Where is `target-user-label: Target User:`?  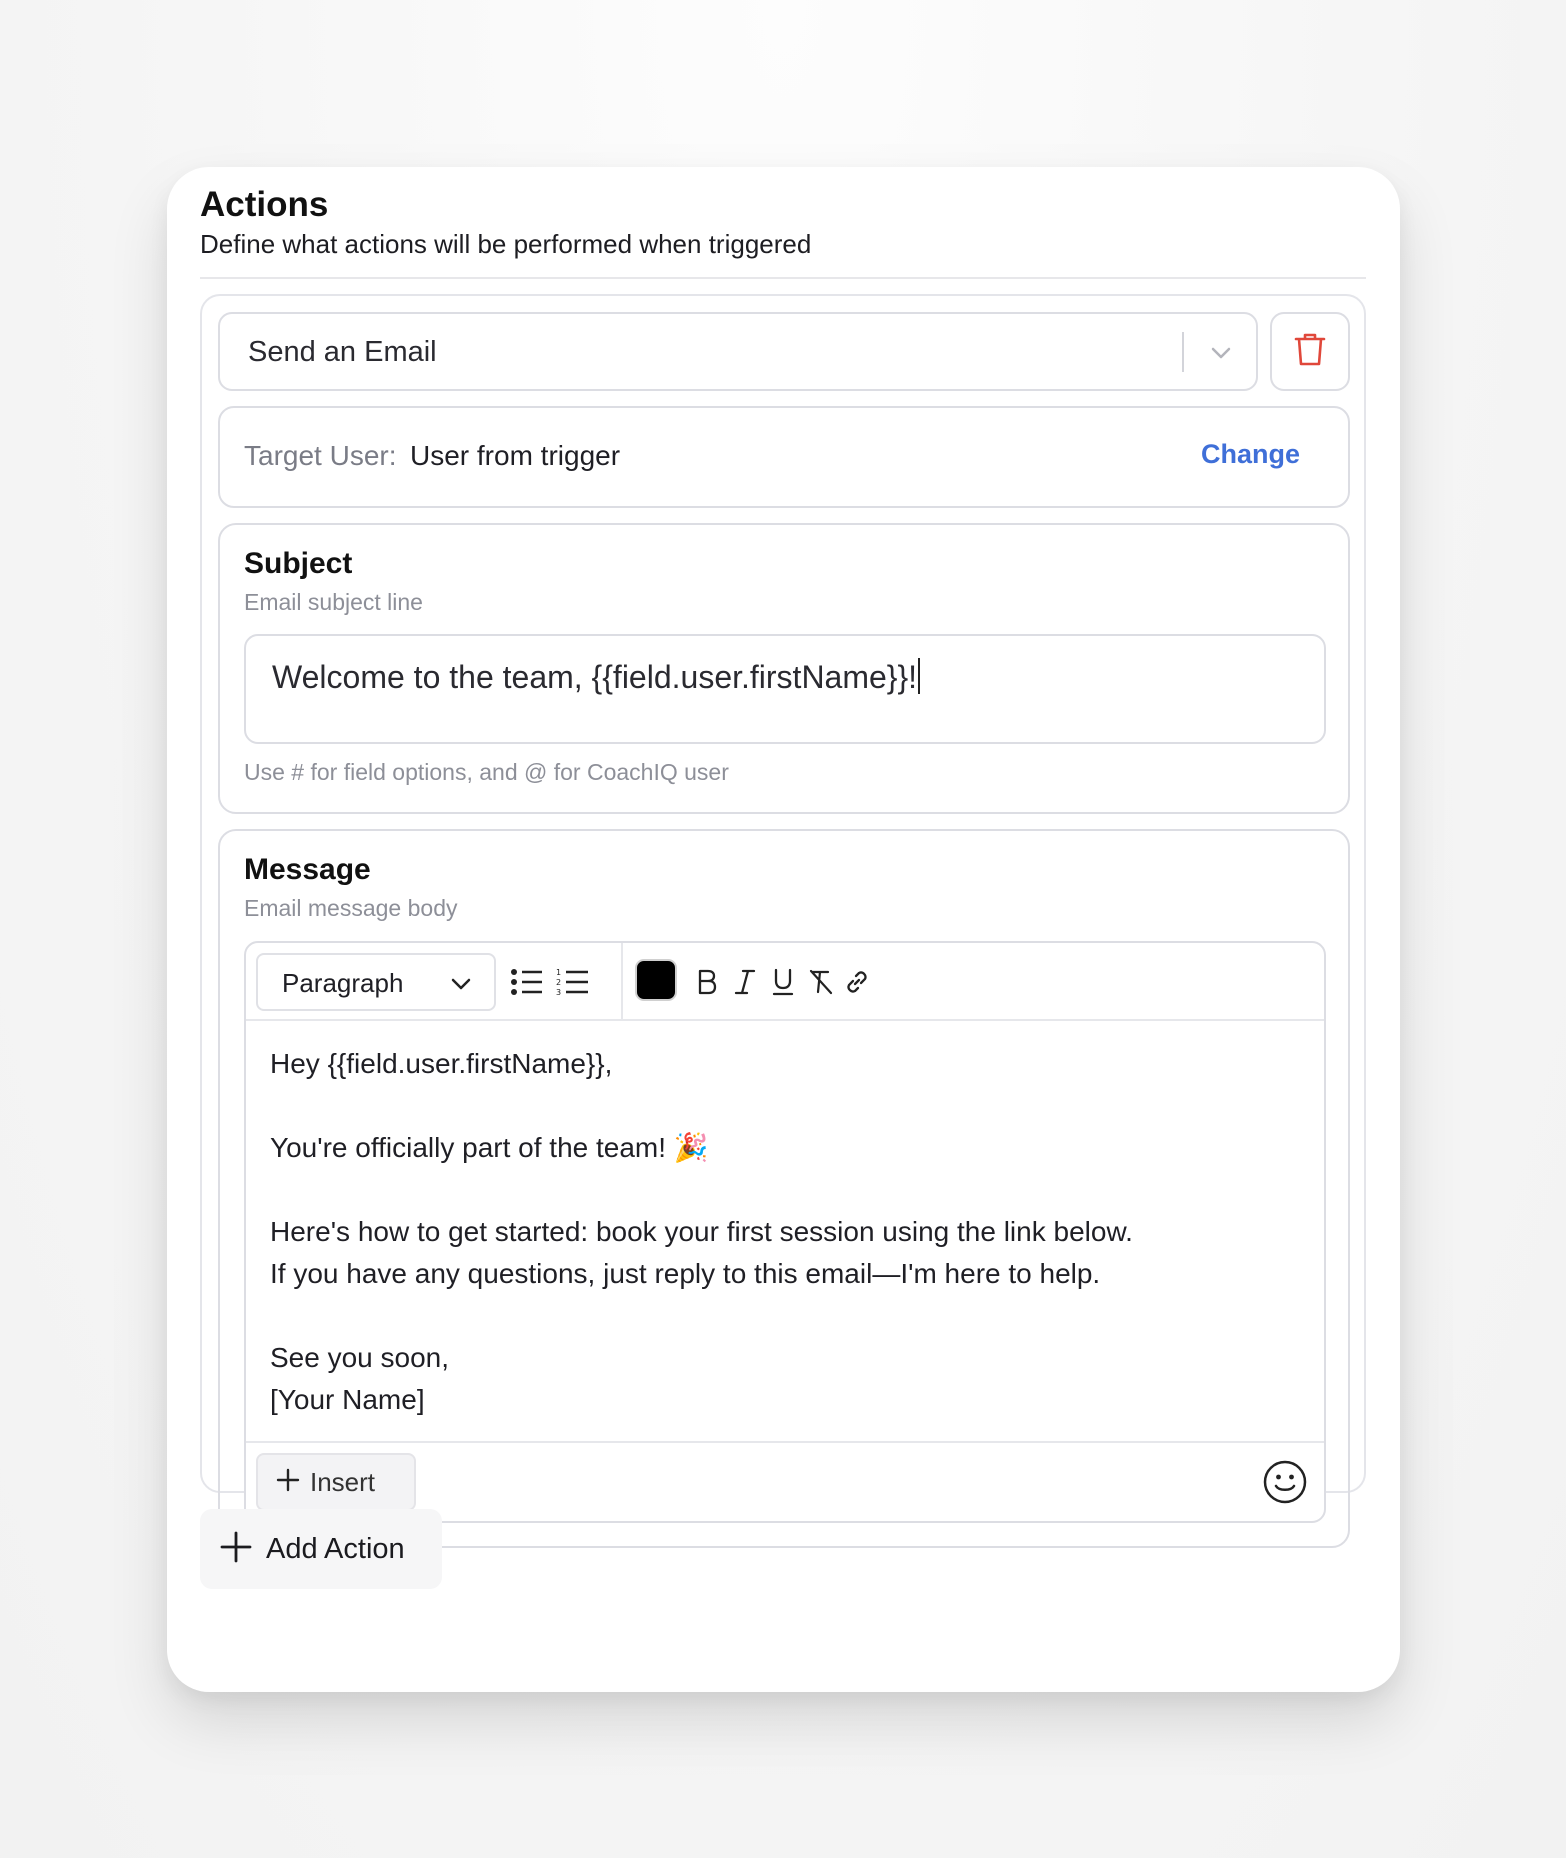
target-user-label: Target User: is located at coordinates (320, 455).